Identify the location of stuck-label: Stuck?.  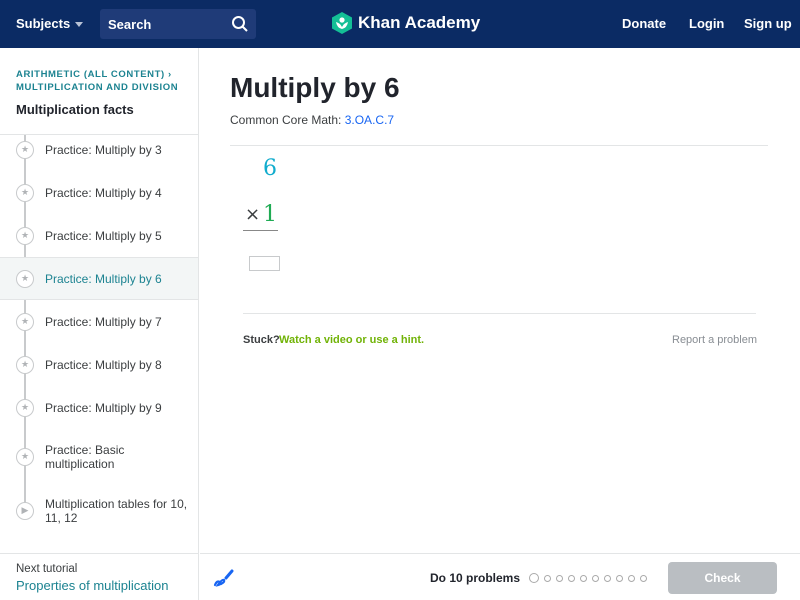
(261, 340).